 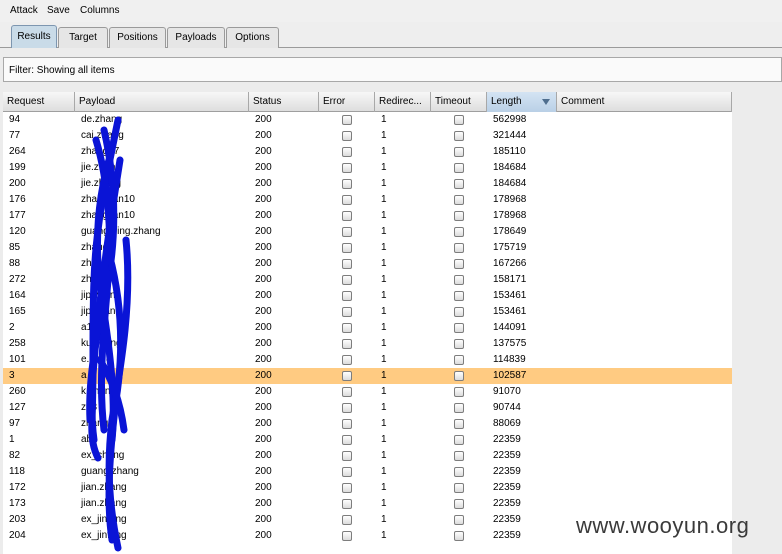 I want to click on request-cell: 264, so click(x=17, y=151).